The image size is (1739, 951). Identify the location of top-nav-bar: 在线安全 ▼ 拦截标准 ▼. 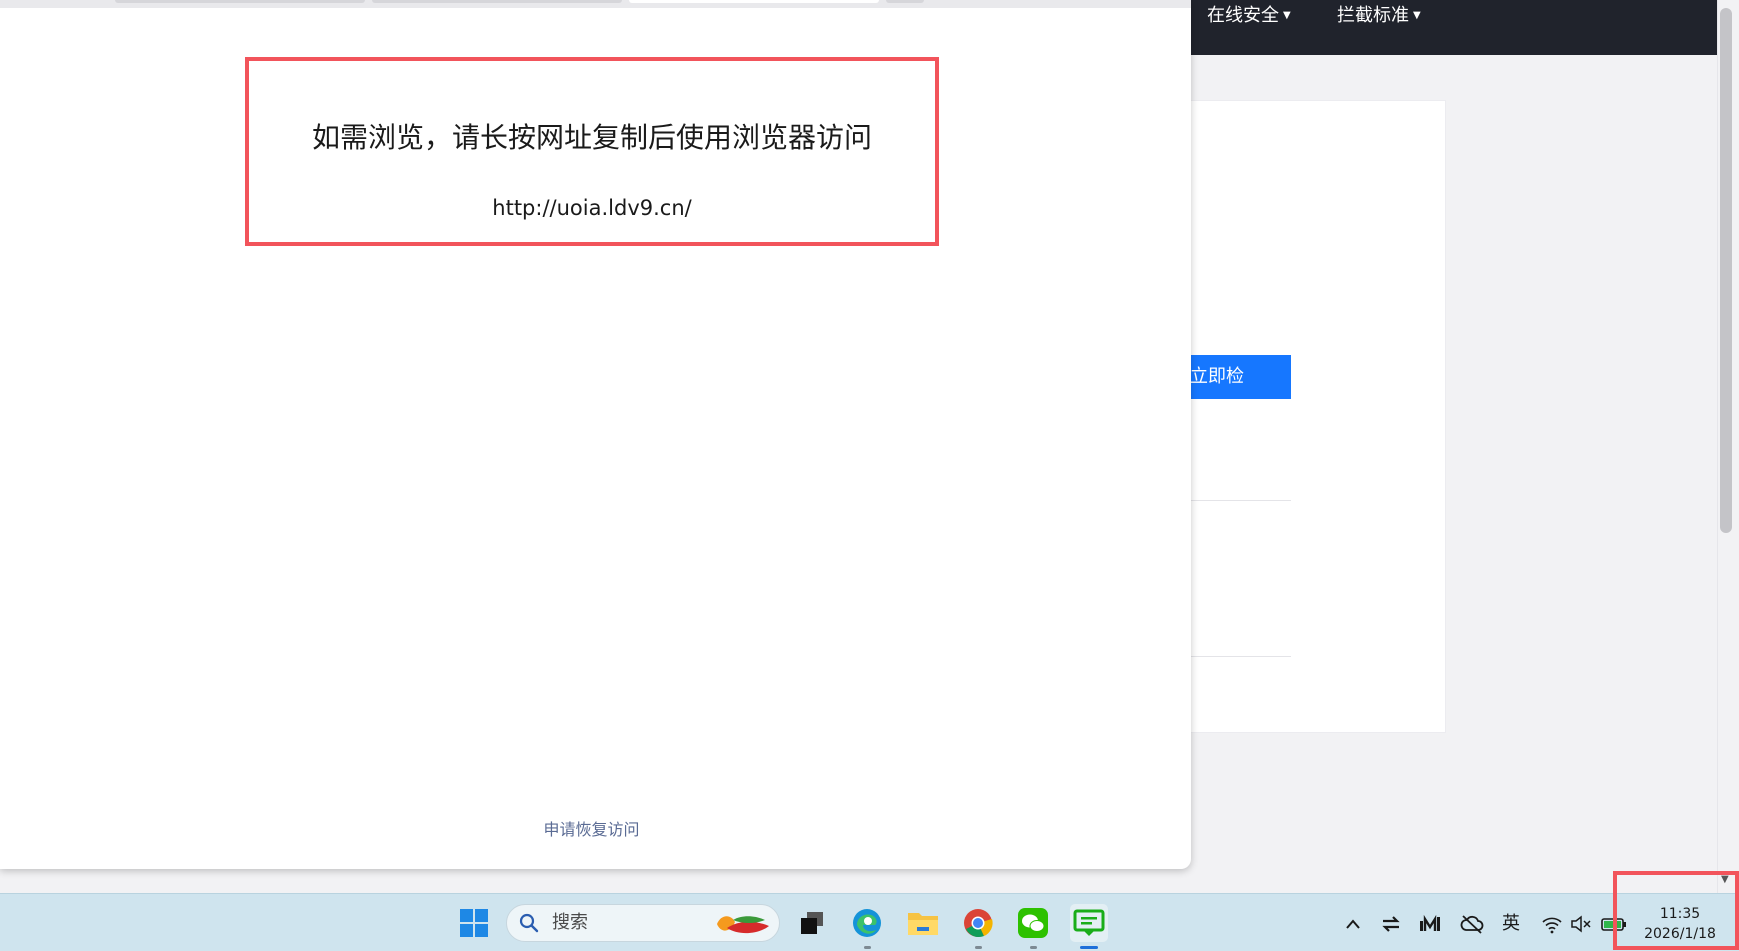
(1453, 27).